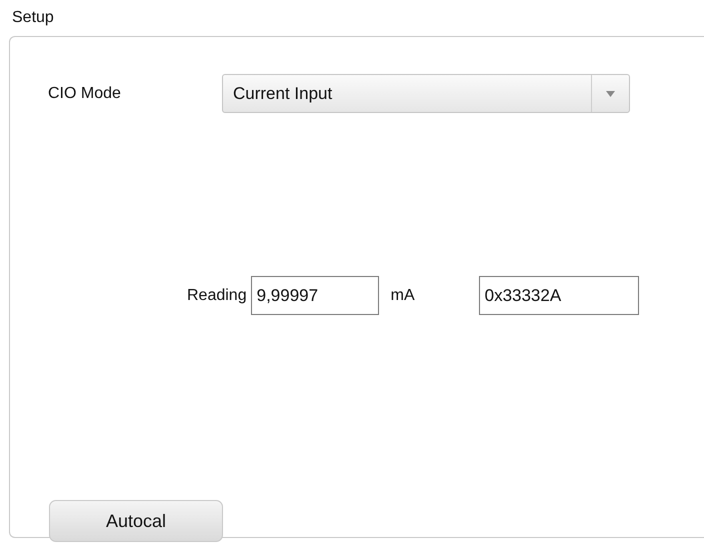  Describe the element at coordinates (33, 18) in the screenshot. I see `group-title: Setup` at that location.